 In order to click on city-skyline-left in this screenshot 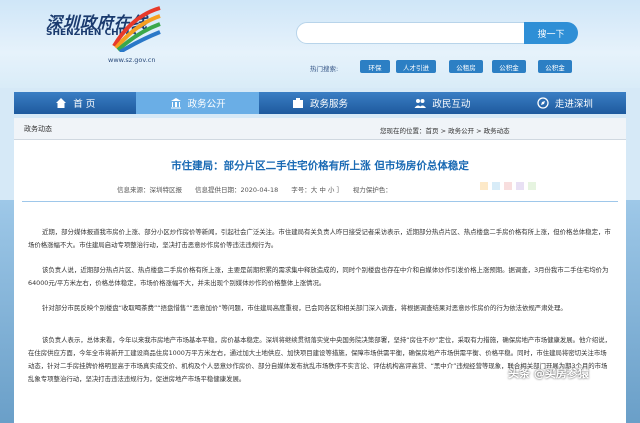, I will do `click(7, 311)`.